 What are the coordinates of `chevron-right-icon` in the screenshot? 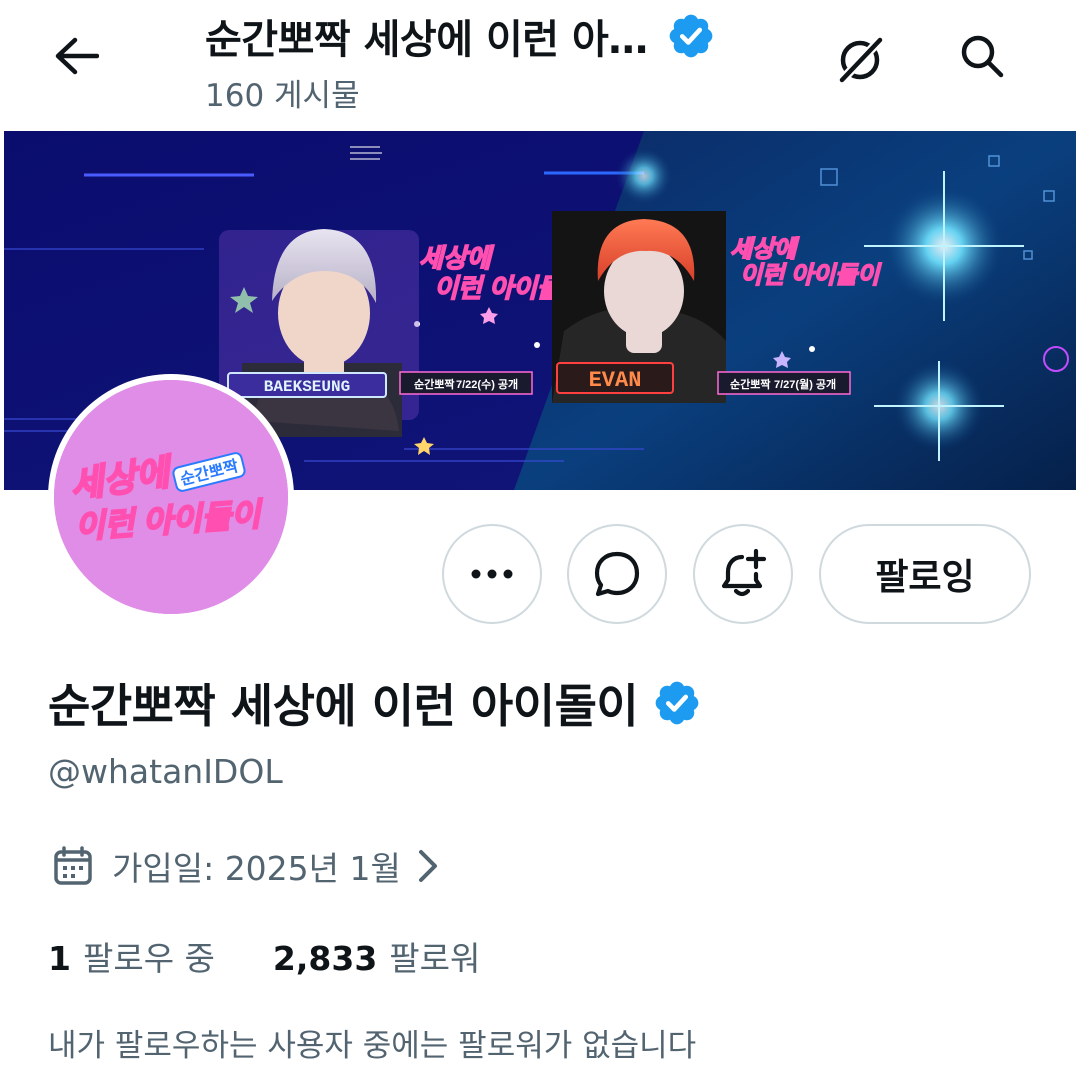 It's located at (427, 866).